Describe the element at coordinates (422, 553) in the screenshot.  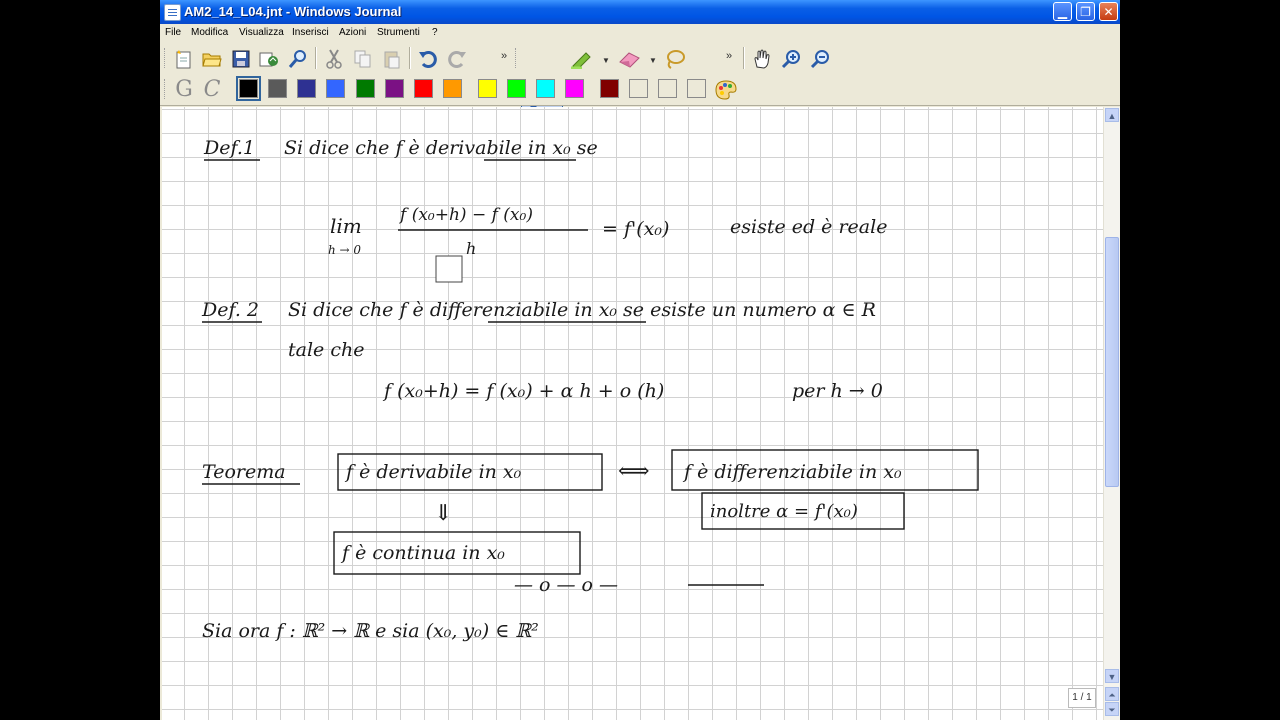
I see `box4-text: f è continua in x₀` at that location.